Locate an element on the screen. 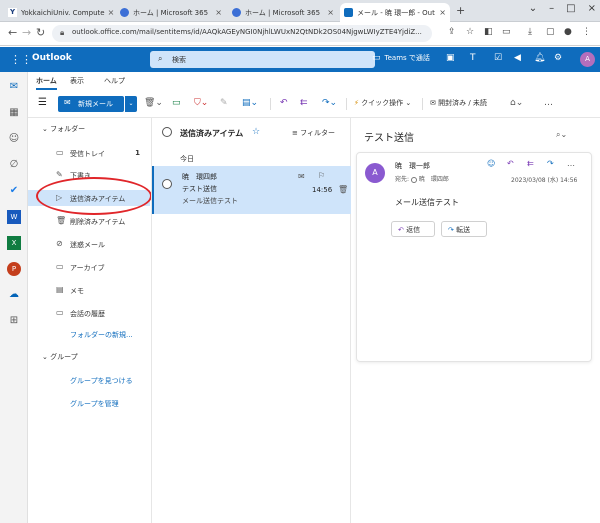  excel-icon: X is located at coordinates (14, 243).